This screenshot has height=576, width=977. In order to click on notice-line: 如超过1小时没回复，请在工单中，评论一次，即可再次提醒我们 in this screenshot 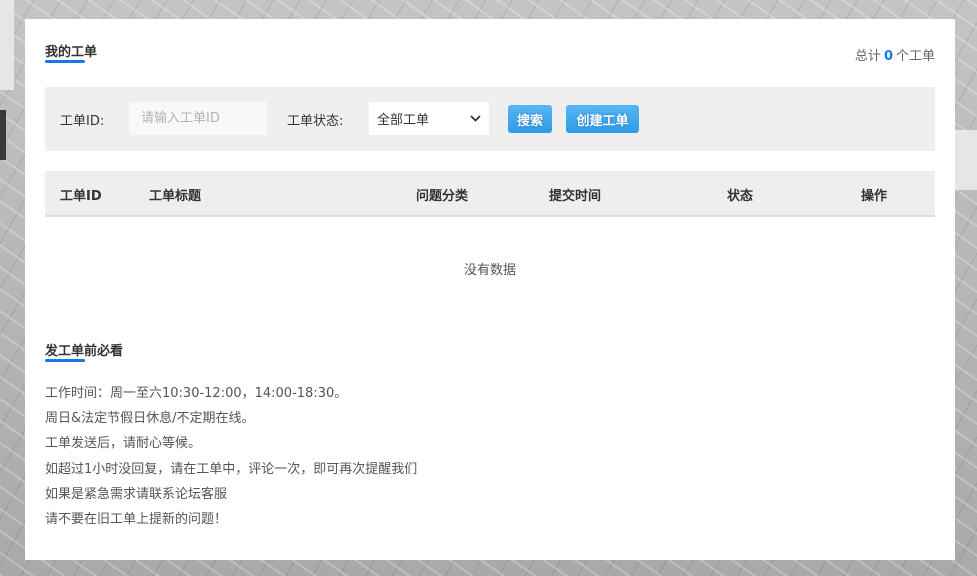, I will do `click(231, 469)`.